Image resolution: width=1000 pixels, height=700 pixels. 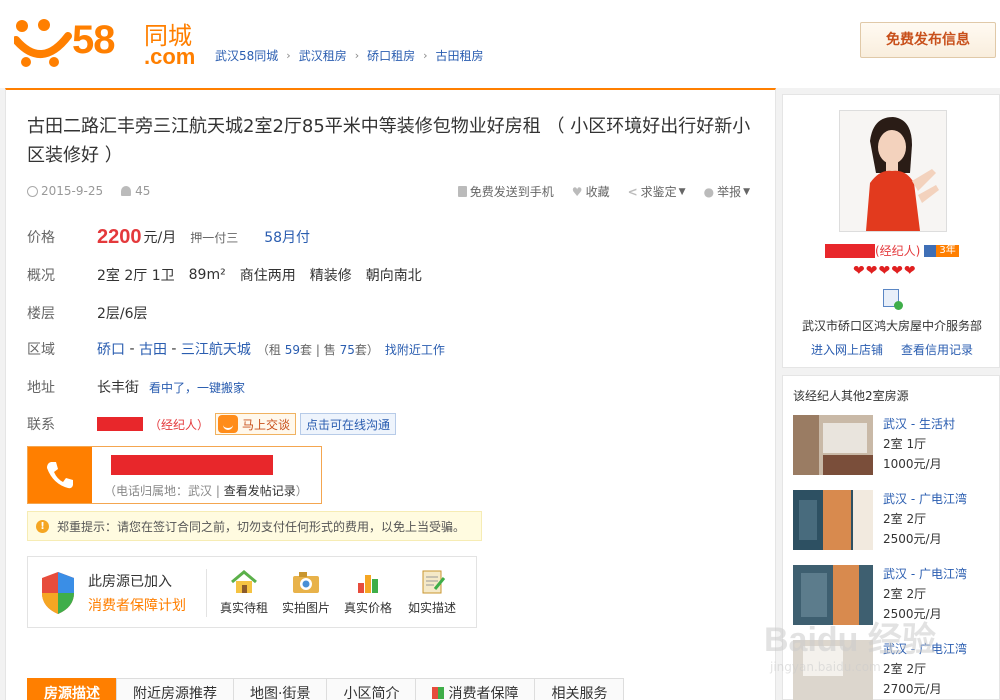 I want to click on send-to-phone-button: 免费发送到手机, so click(x=505, y=191).